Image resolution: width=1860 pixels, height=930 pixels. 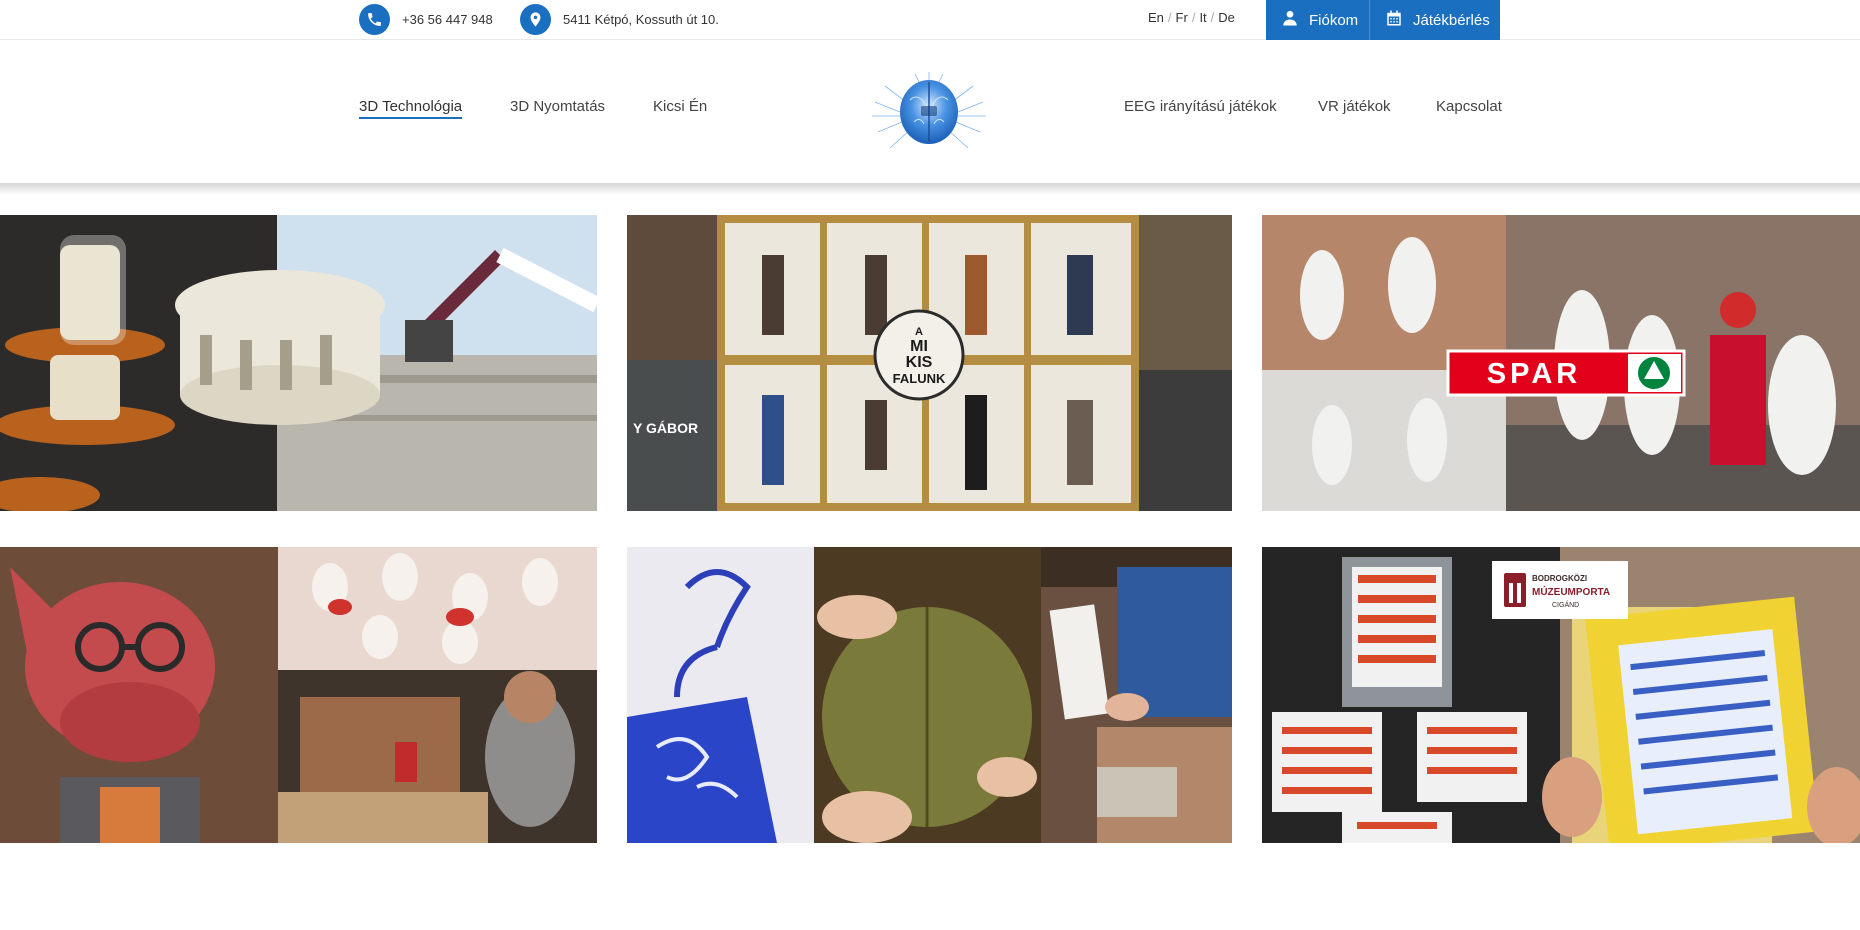 I want to click on nav-kicsi-en: Kicsi Én, so click(x=680, y=106).